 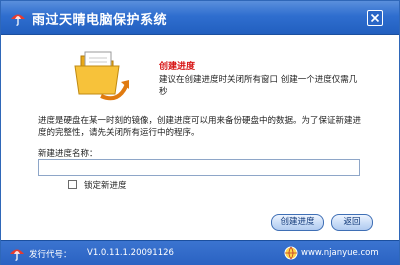 I want to click on version-value: V1.0.11.1.20091126, so click(x=130, y=253).